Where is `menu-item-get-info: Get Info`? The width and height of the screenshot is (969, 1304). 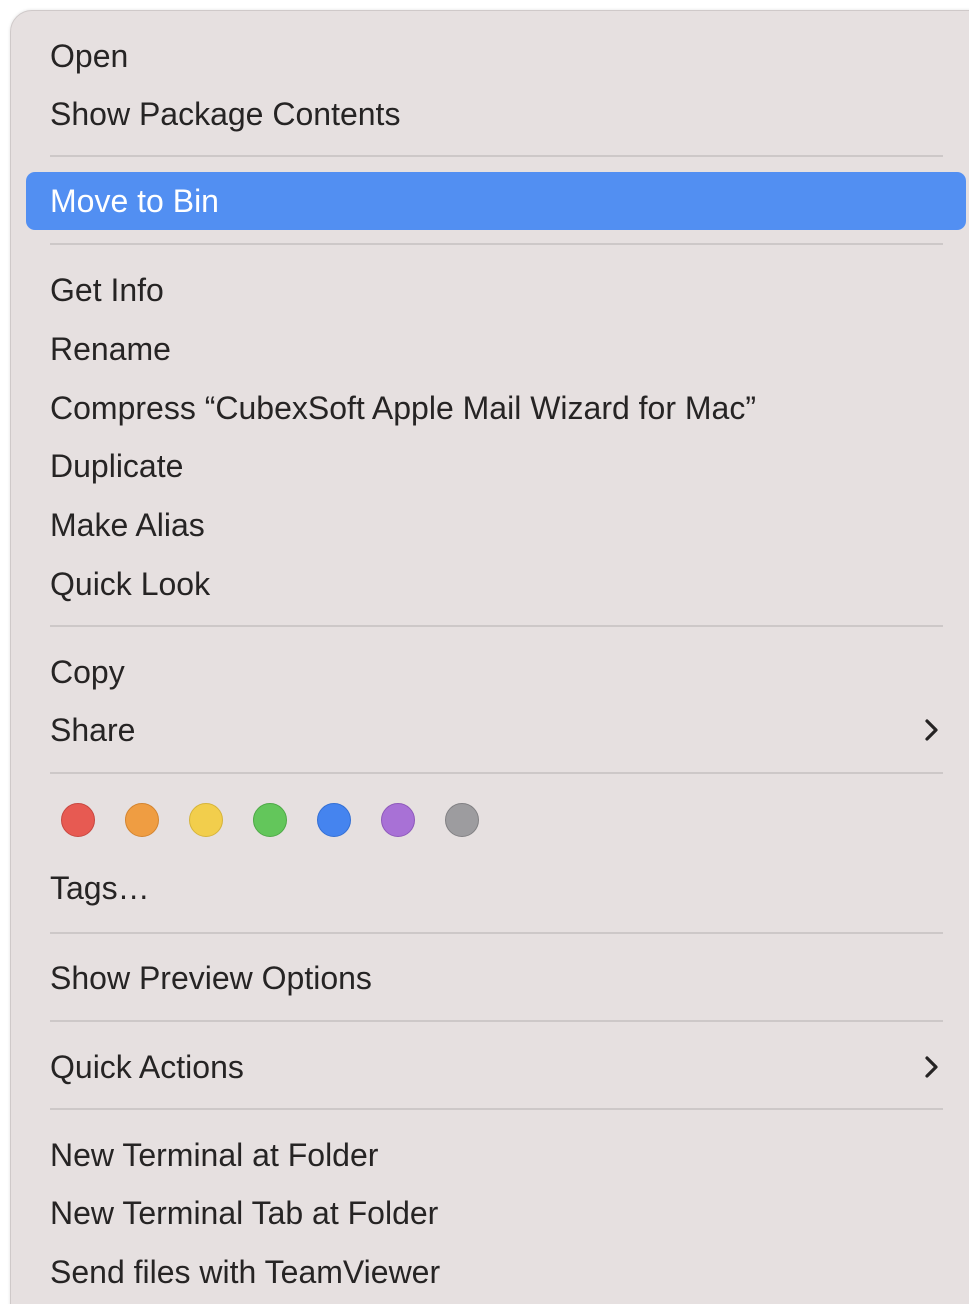
menu-item-get-info: Get Info is located at coordinates (496, 290).